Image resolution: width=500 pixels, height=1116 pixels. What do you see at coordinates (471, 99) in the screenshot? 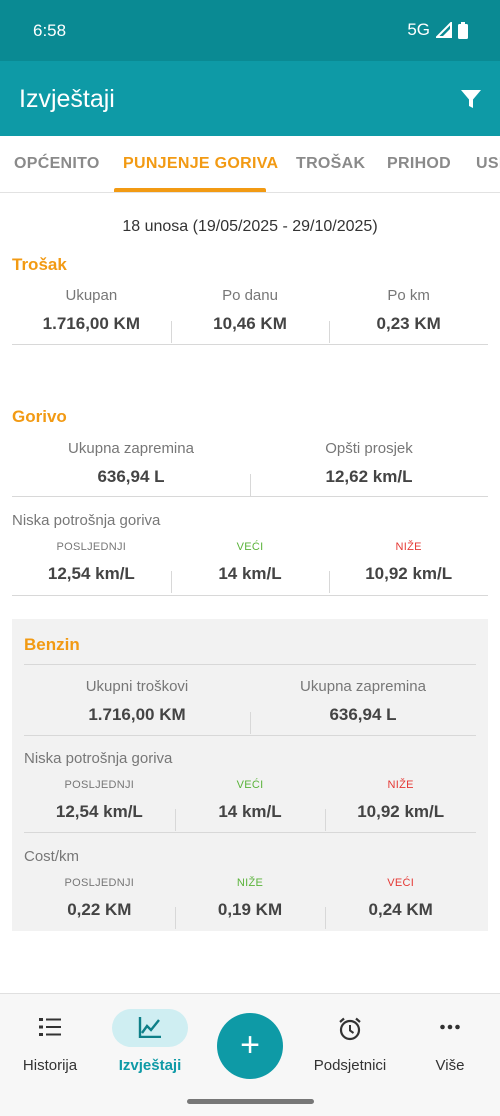
I see `filter-icon` at bounding box center [471, 99].